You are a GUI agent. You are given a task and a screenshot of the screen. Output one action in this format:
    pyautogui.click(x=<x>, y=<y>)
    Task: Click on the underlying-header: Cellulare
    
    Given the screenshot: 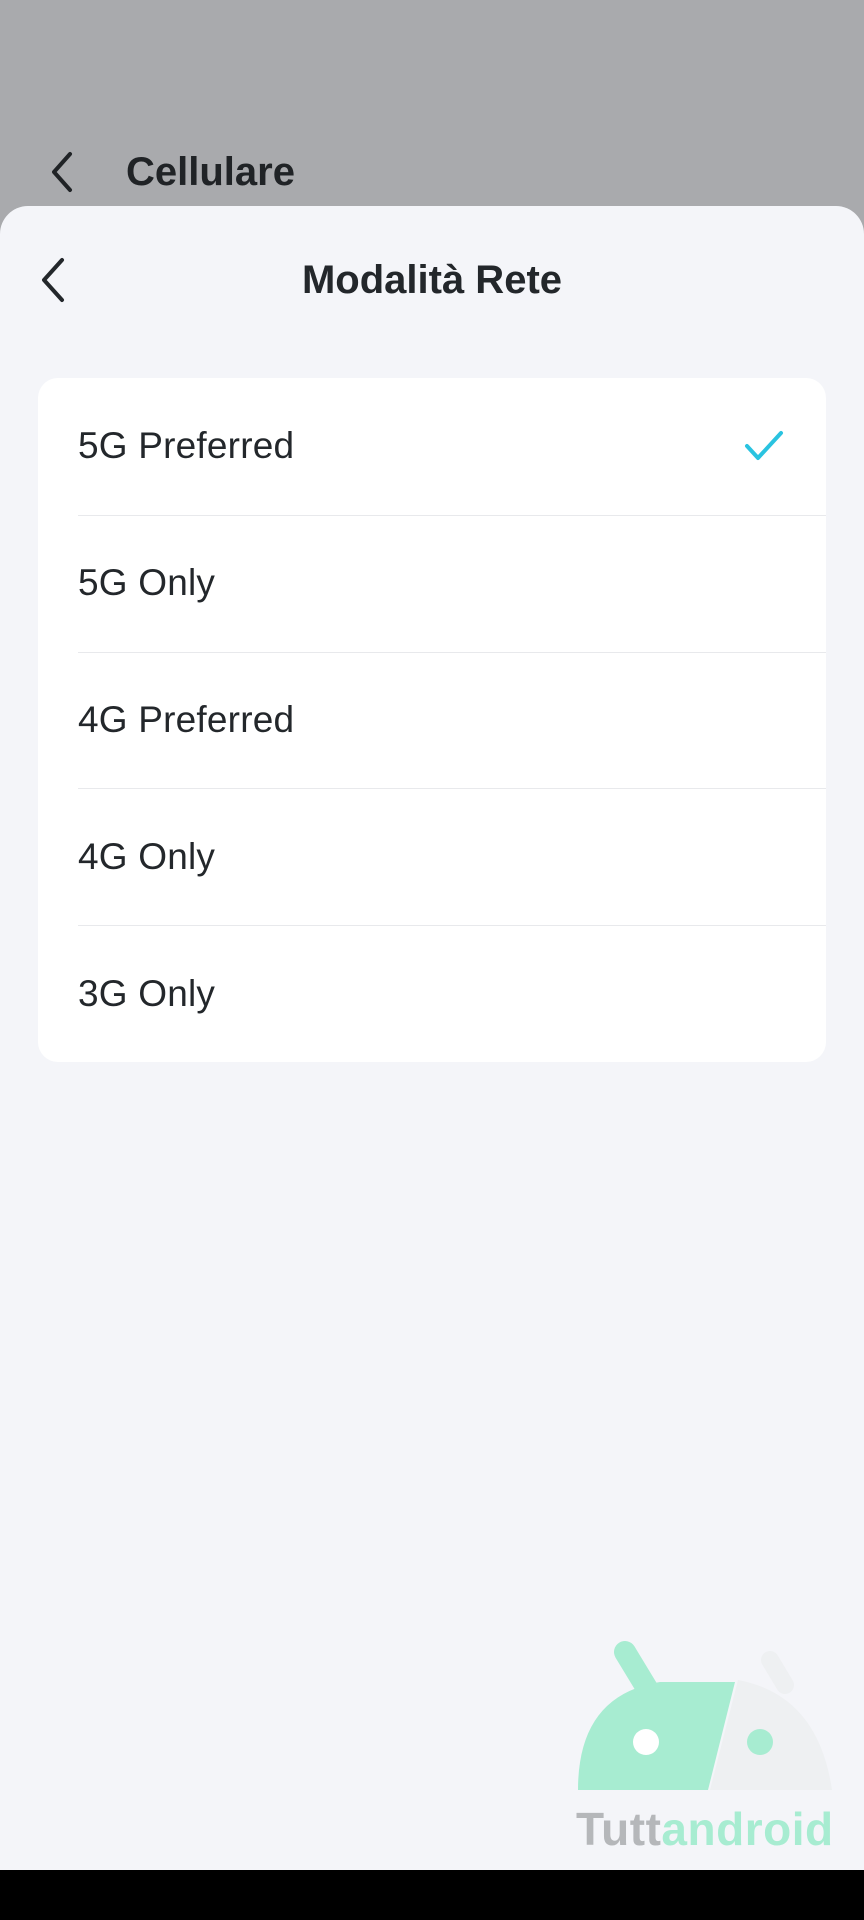 What is the action you would take?
    pyautogui.click(x=432, y=105)
    